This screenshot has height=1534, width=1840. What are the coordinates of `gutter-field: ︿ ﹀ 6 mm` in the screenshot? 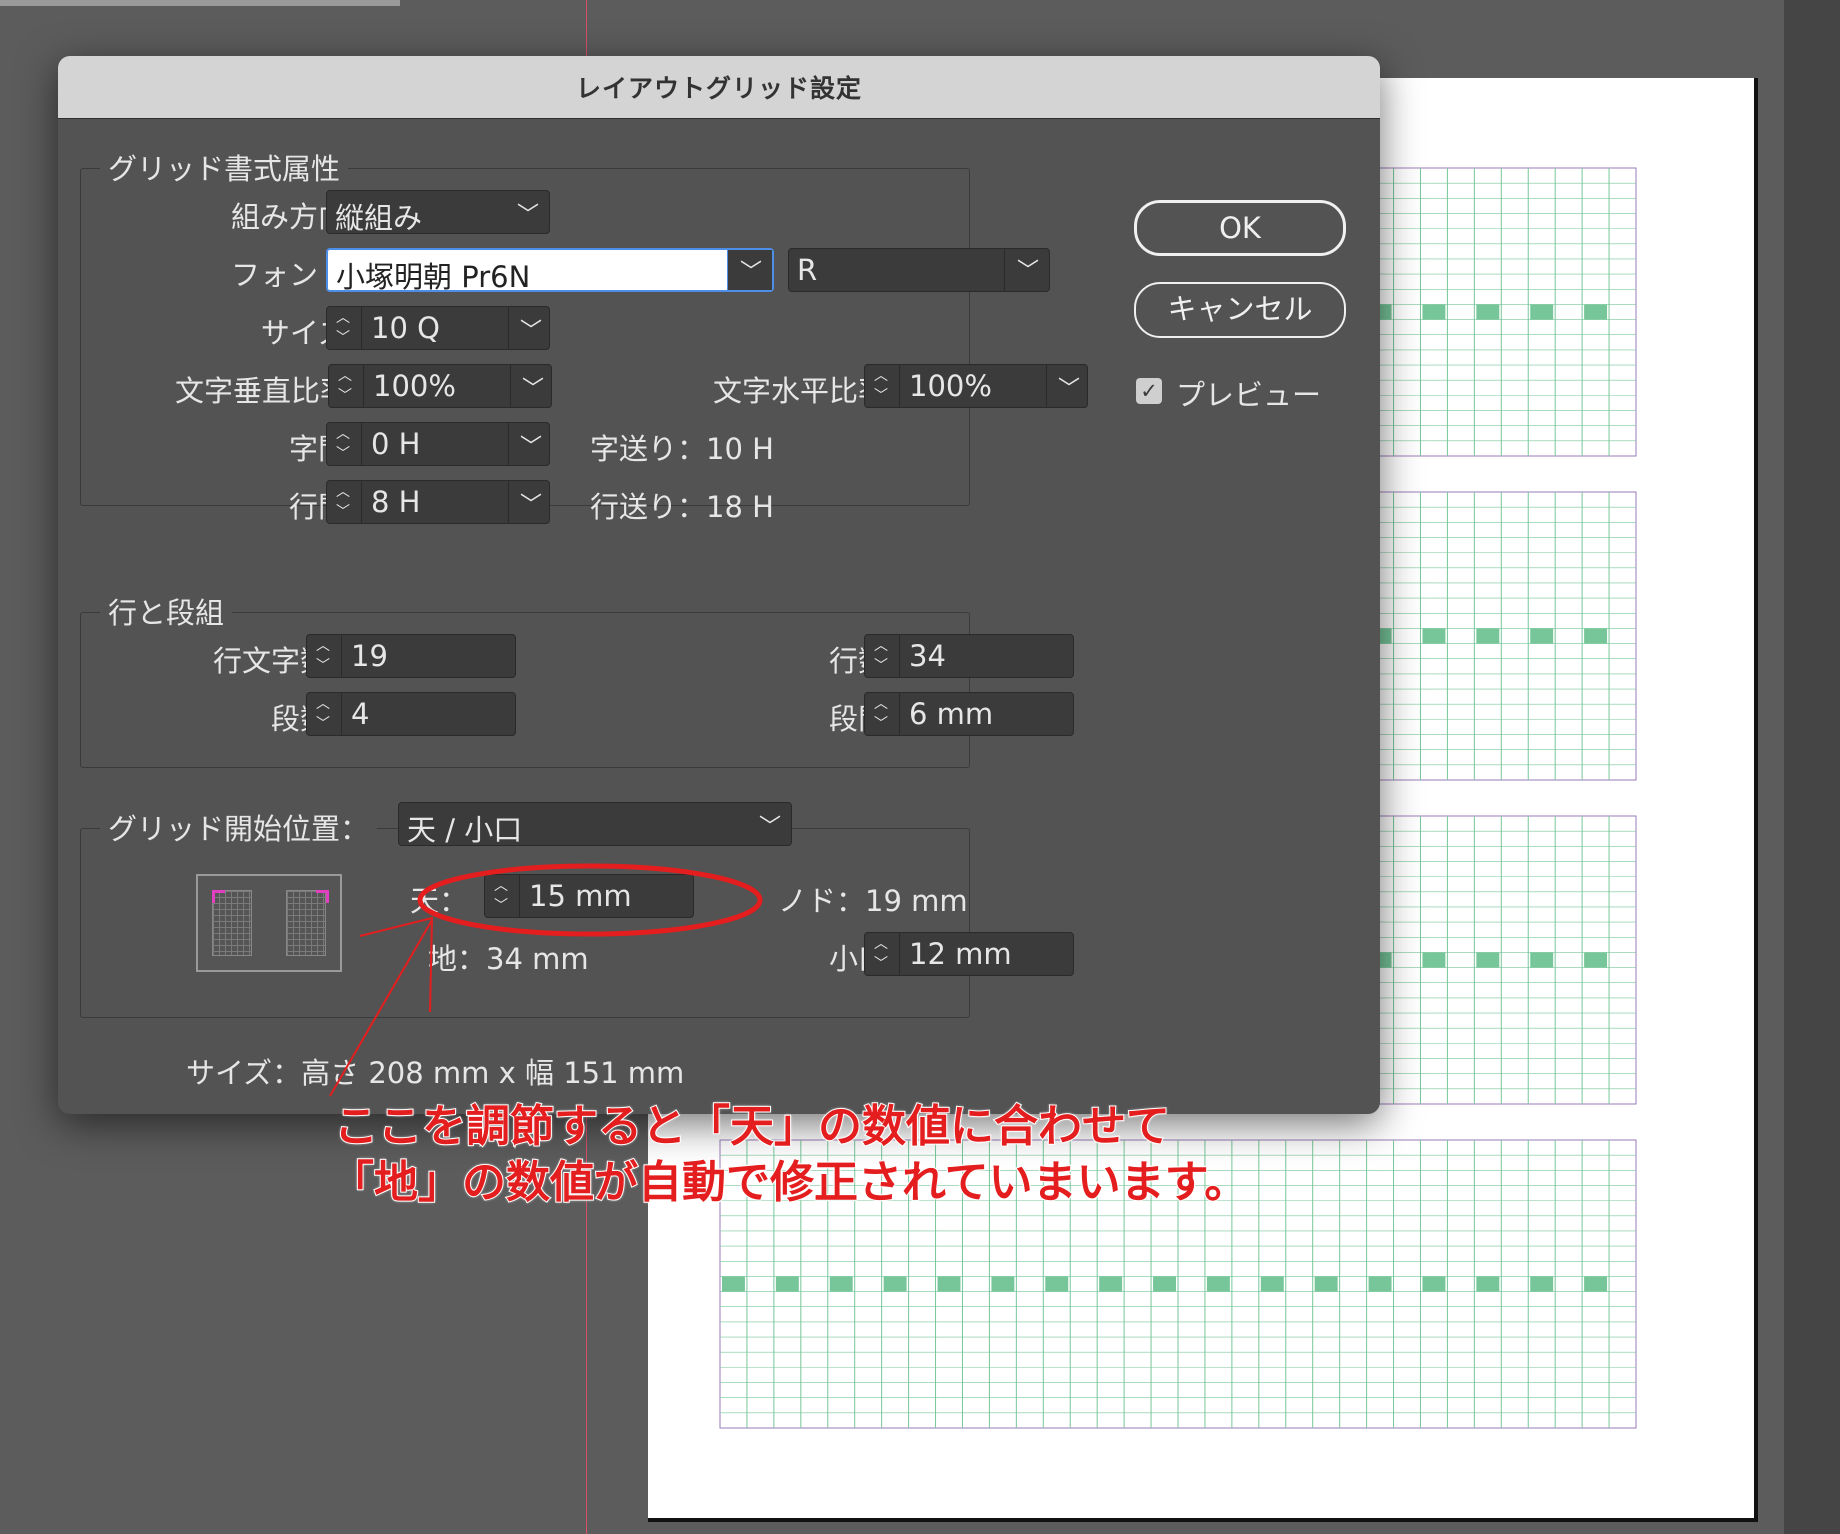 It's located at (969, 714).